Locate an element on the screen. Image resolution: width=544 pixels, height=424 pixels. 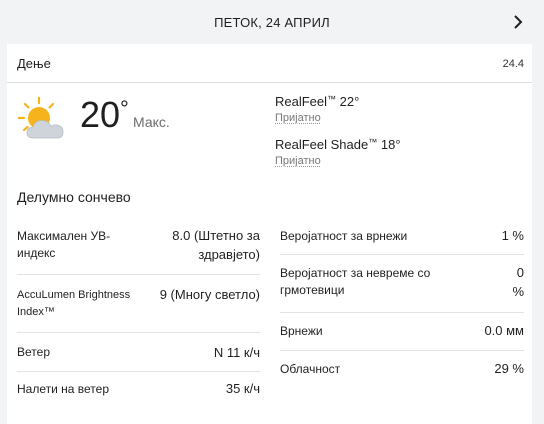
detail-value: 0 % is located at coordinates (518, 282).